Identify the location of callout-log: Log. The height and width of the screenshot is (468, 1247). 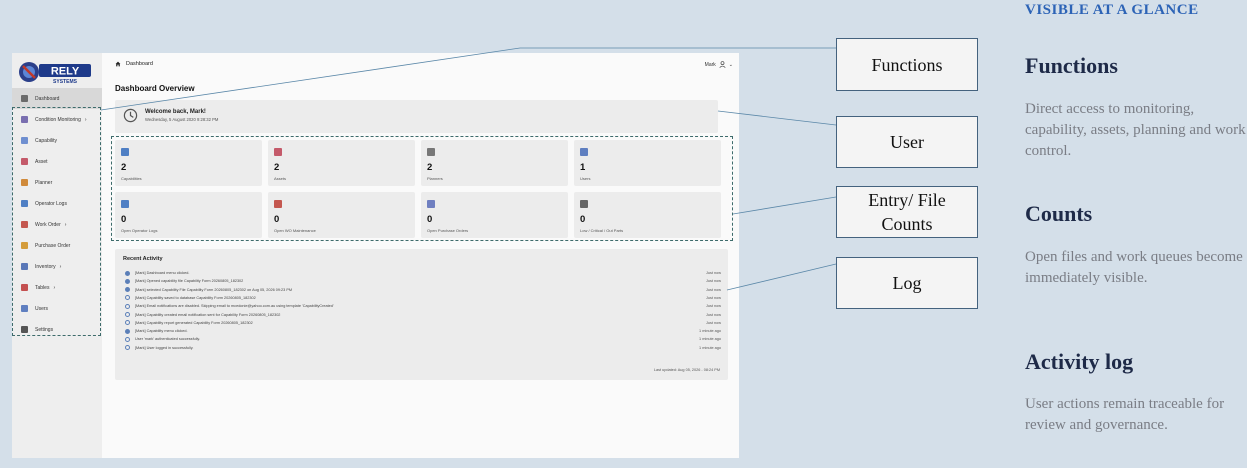
(907, 283).